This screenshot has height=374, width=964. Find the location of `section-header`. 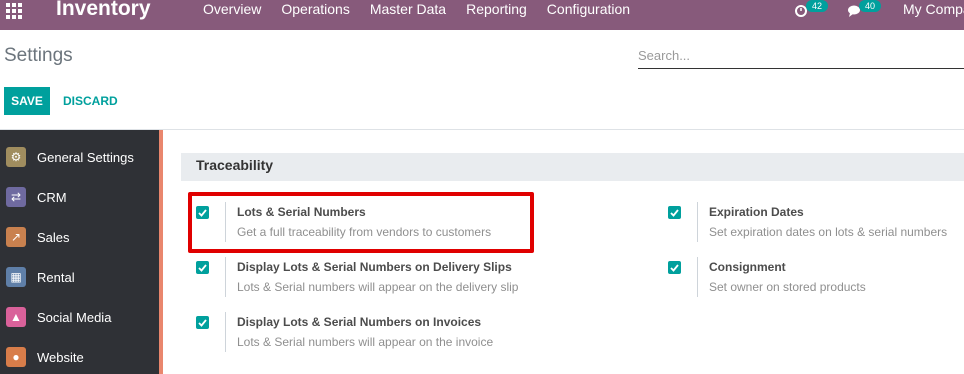

section-header is located at coordinates (572, 167).